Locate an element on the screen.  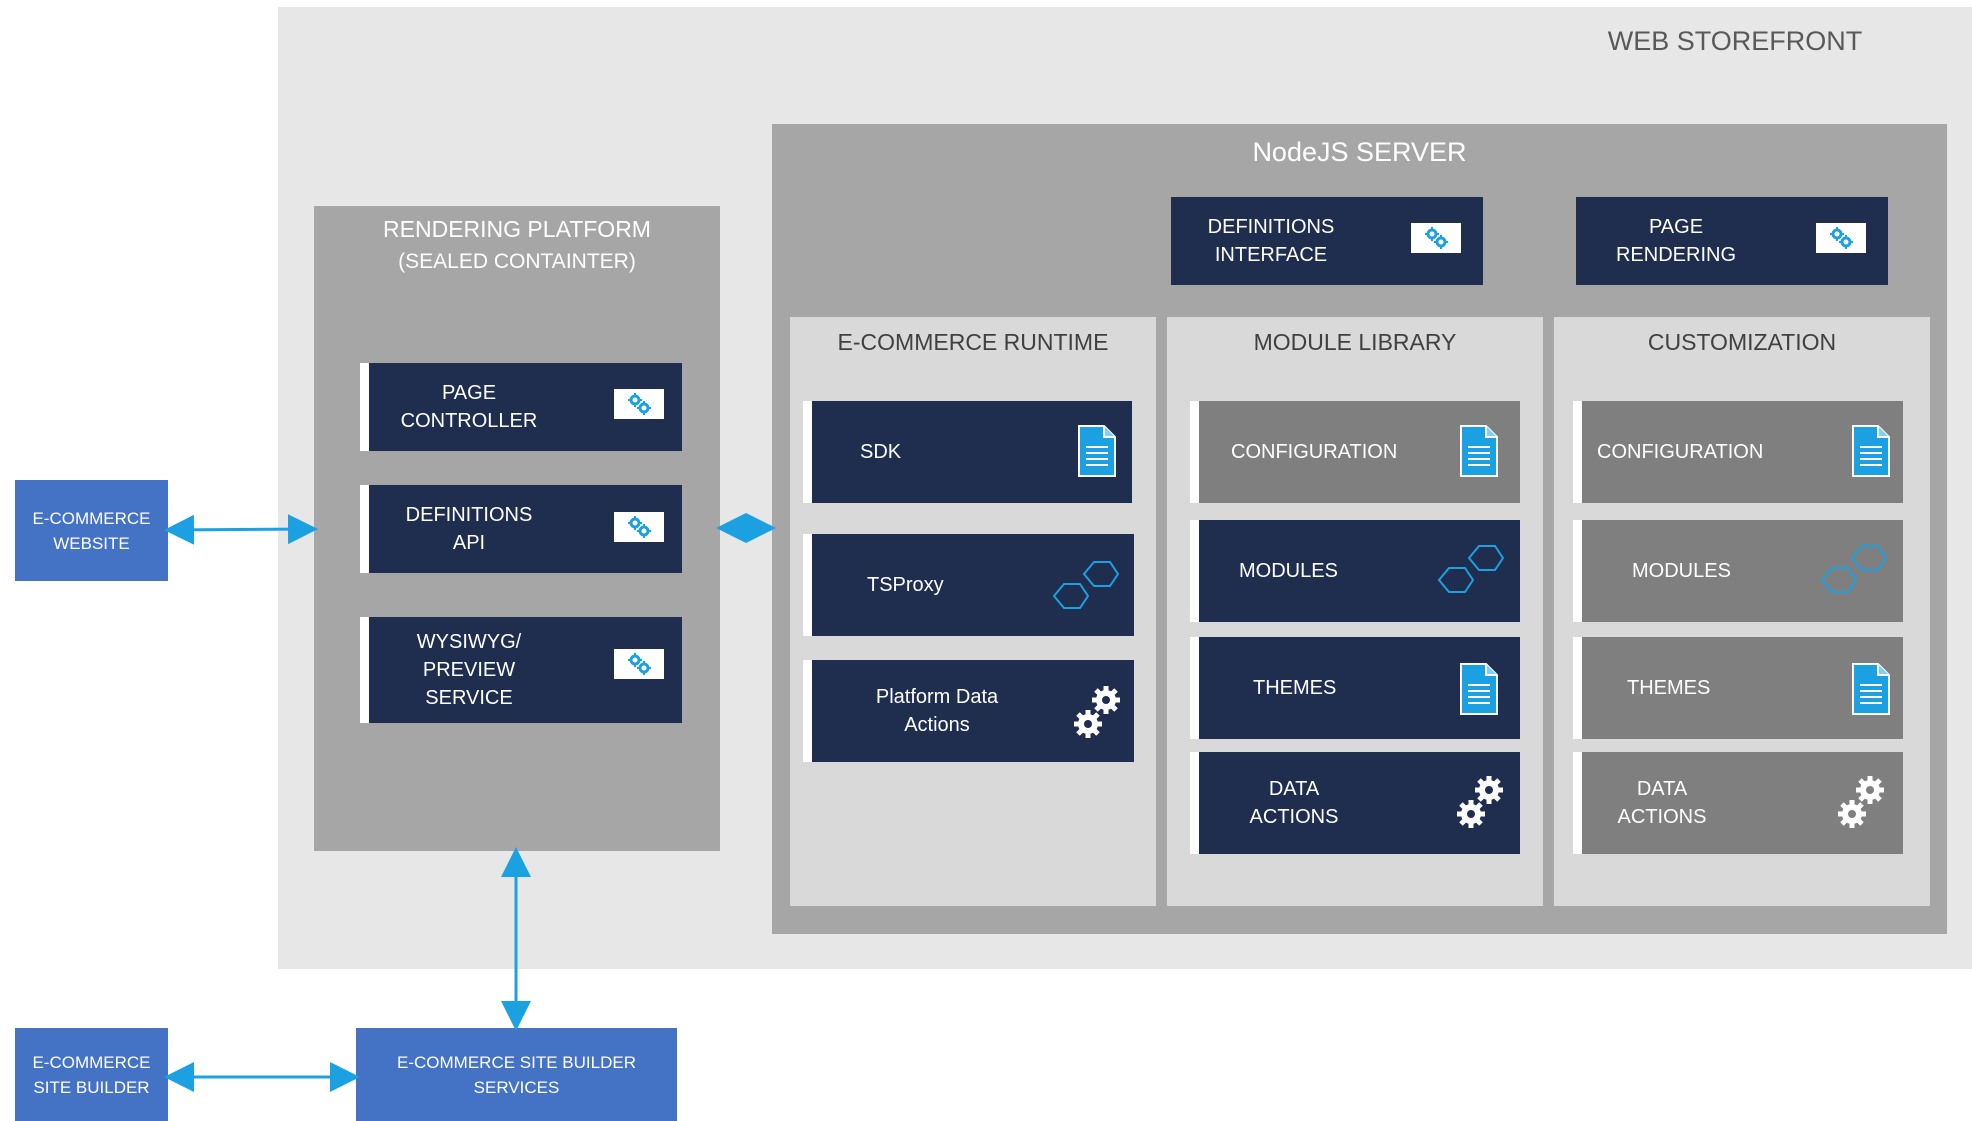
customization-themes-card: THEMES is located at coordinates (1738, 688).